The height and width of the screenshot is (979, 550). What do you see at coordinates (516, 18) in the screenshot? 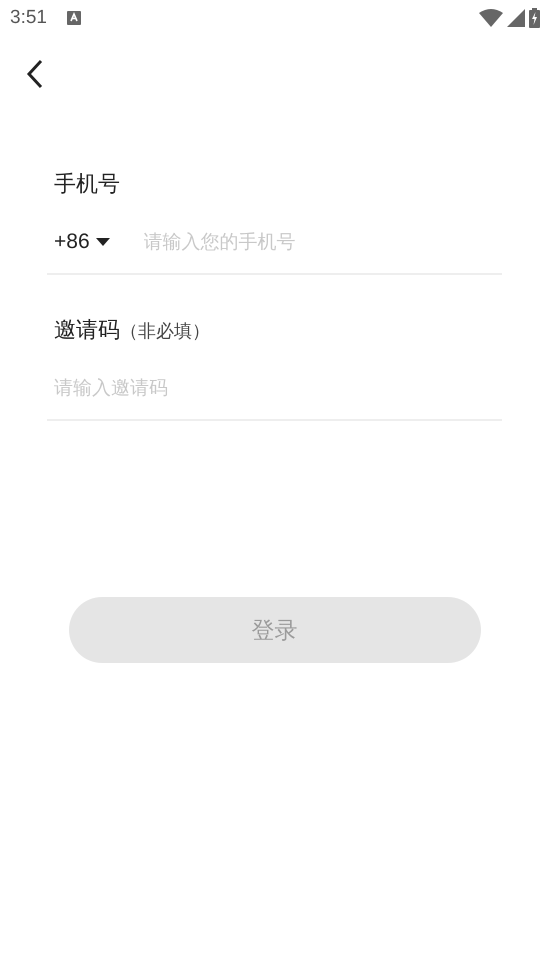
I see `signal-icon` at bounding box center [516, 18].